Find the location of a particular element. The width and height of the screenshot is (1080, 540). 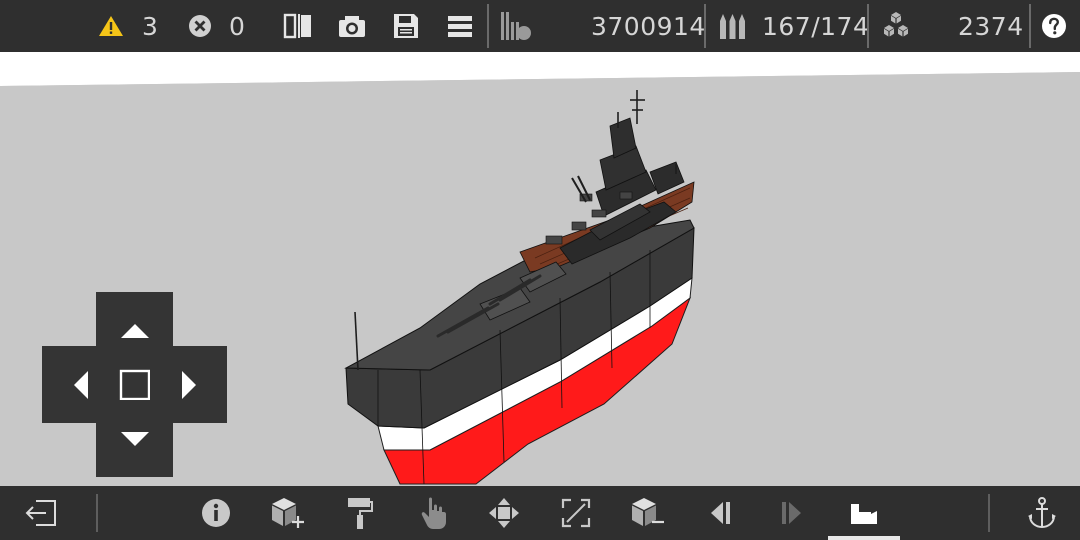

info-button is located at coordinates (216, 513).